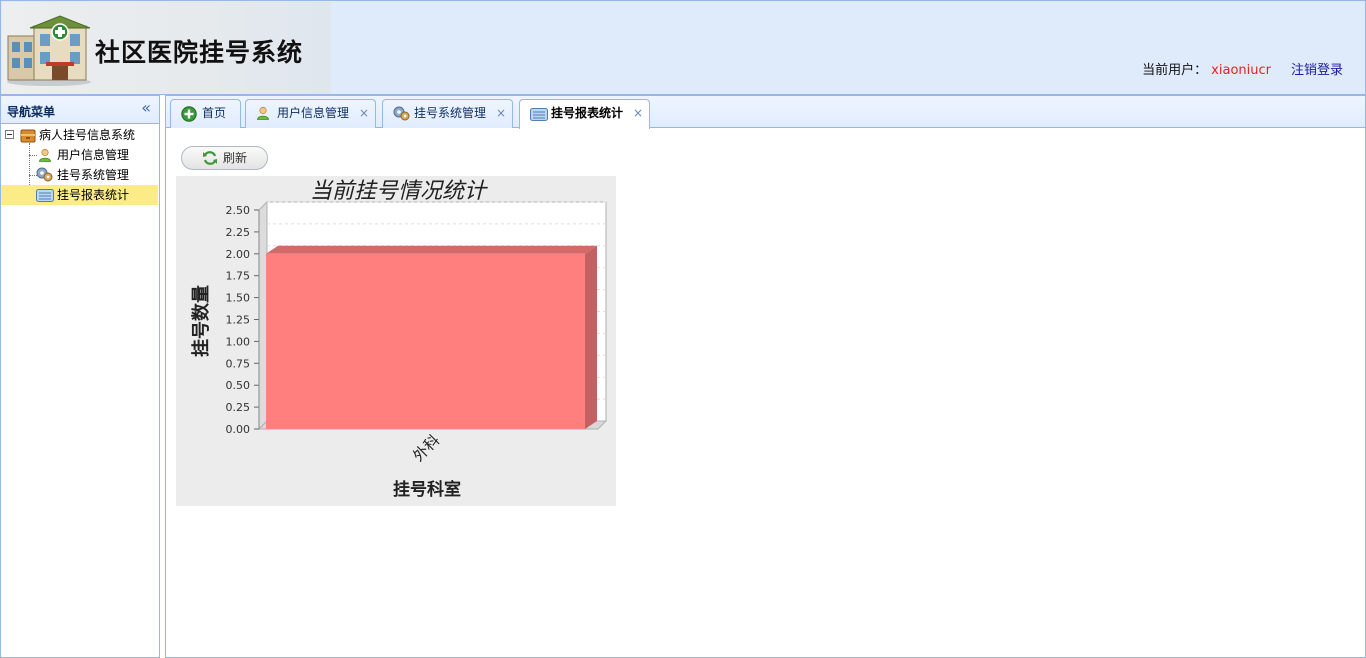 The width and height of the screenshot is (1366, 658). I want to click on nav-panel-header: 导航菜单 «, so click(80, 110).